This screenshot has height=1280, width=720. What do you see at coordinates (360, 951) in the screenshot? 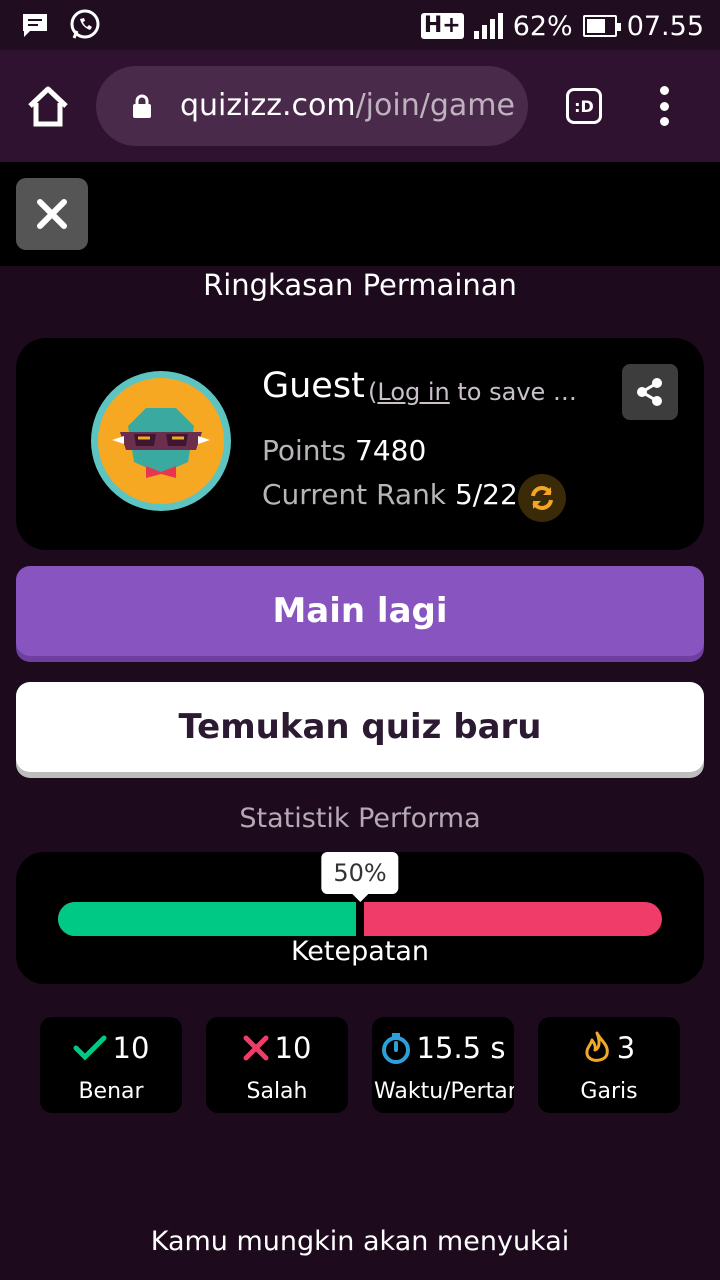
I see `accuracy-label: Ketepatan` at bounding box center [360, 951].